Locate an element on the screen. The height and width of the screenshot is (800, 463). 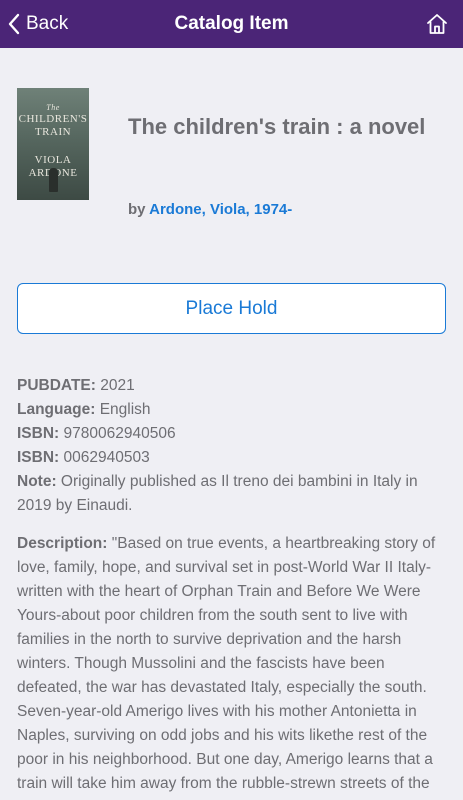
cover-author-line1: VIOLA is located at coordinates (53, 160).